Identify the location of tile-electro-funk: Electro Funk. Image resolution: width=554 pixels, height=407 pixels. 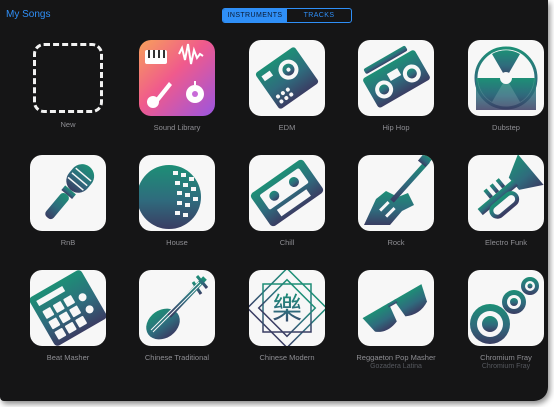
(506, 201).